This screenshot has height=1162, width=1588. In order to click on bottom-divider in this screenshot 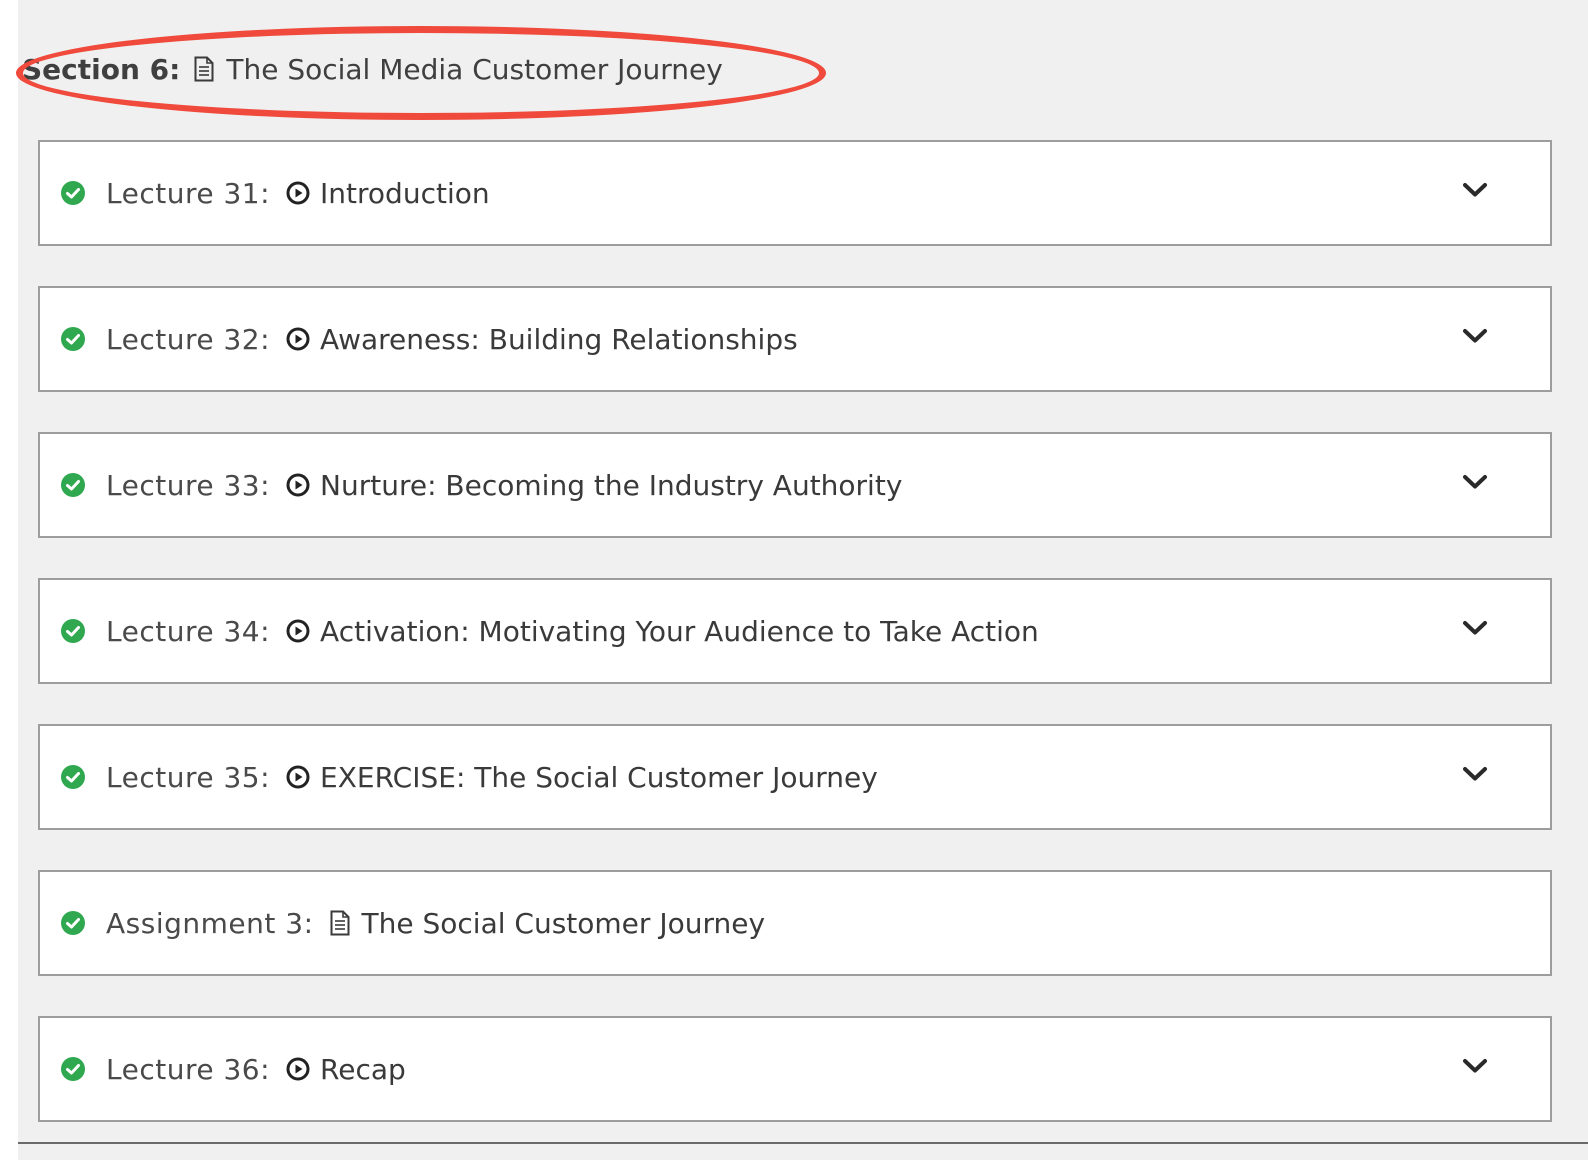, I will do `click(803, 1143)`.